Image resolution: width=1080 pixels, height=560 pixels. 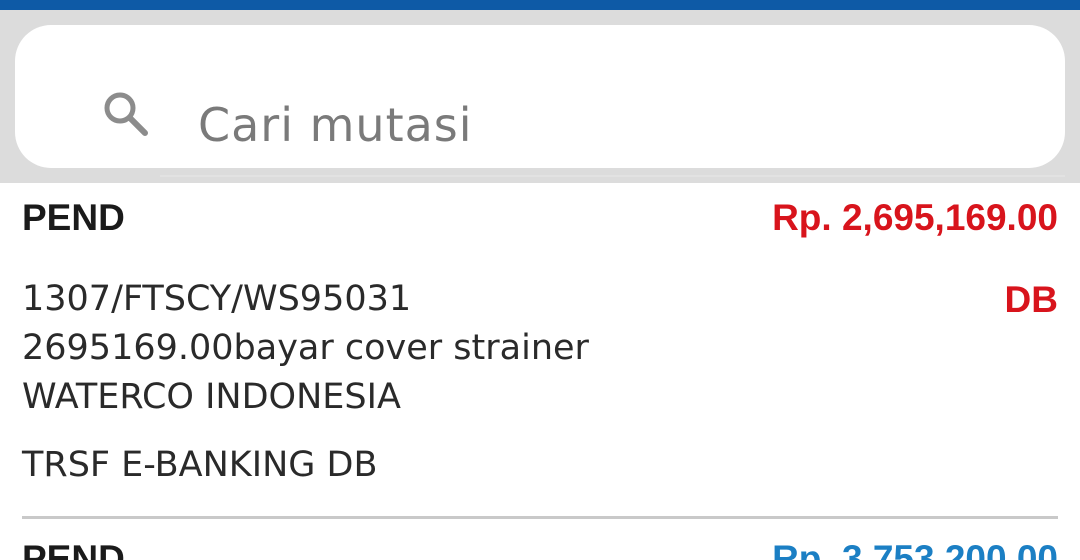 What do you see at coordinates (612, 176) in the screenshot?
I see `search-underline` at bounding box center [612, 176].